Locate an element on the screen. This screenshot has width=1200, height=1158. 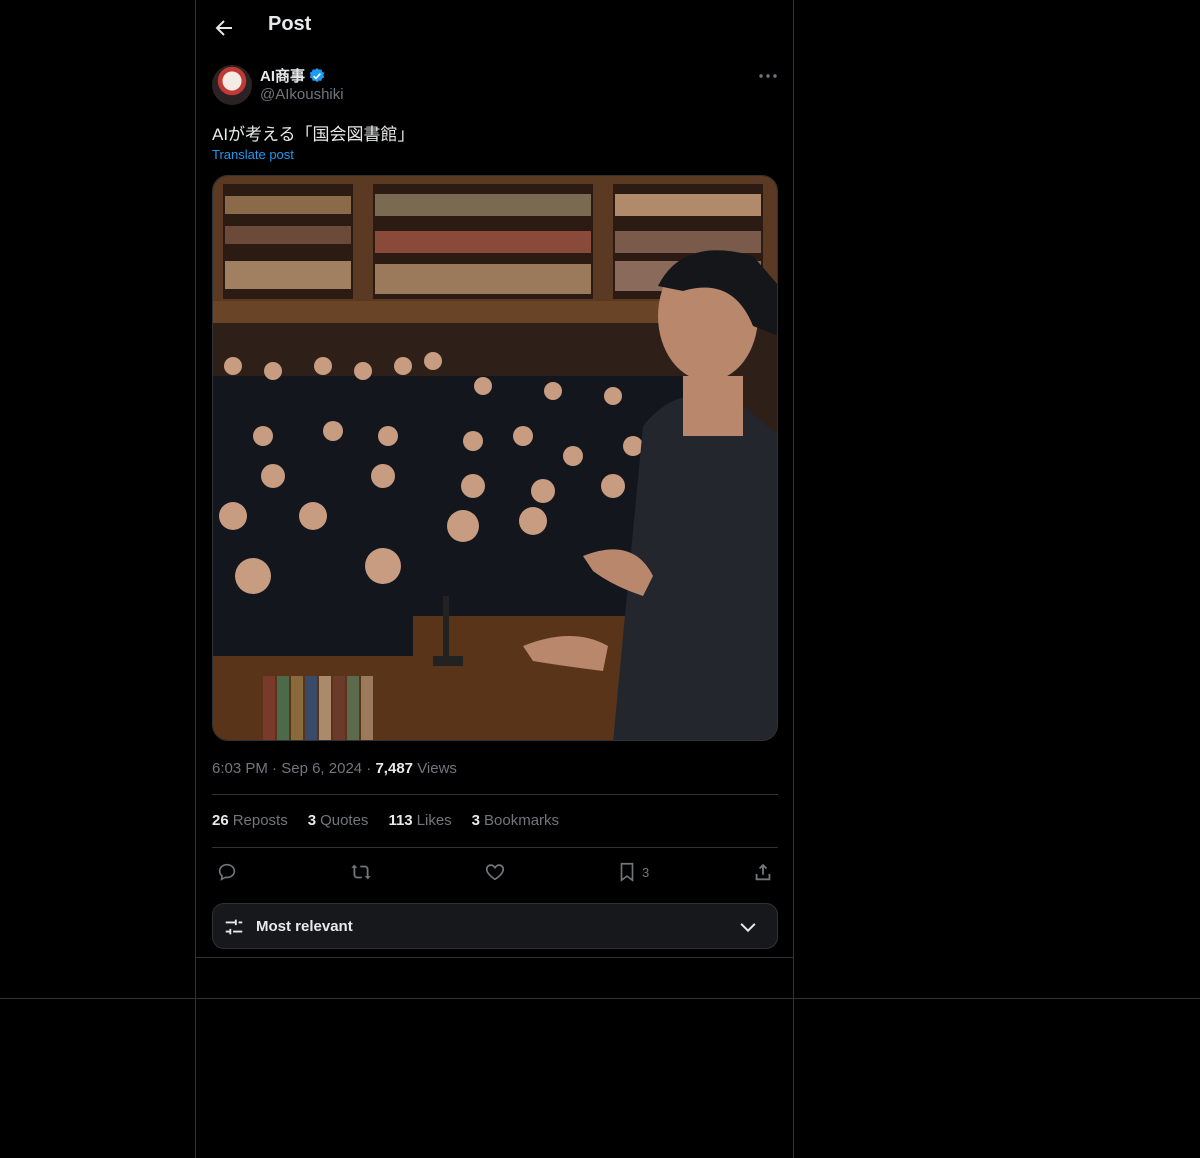
views-label: Views is located at coordinates (437, 768).